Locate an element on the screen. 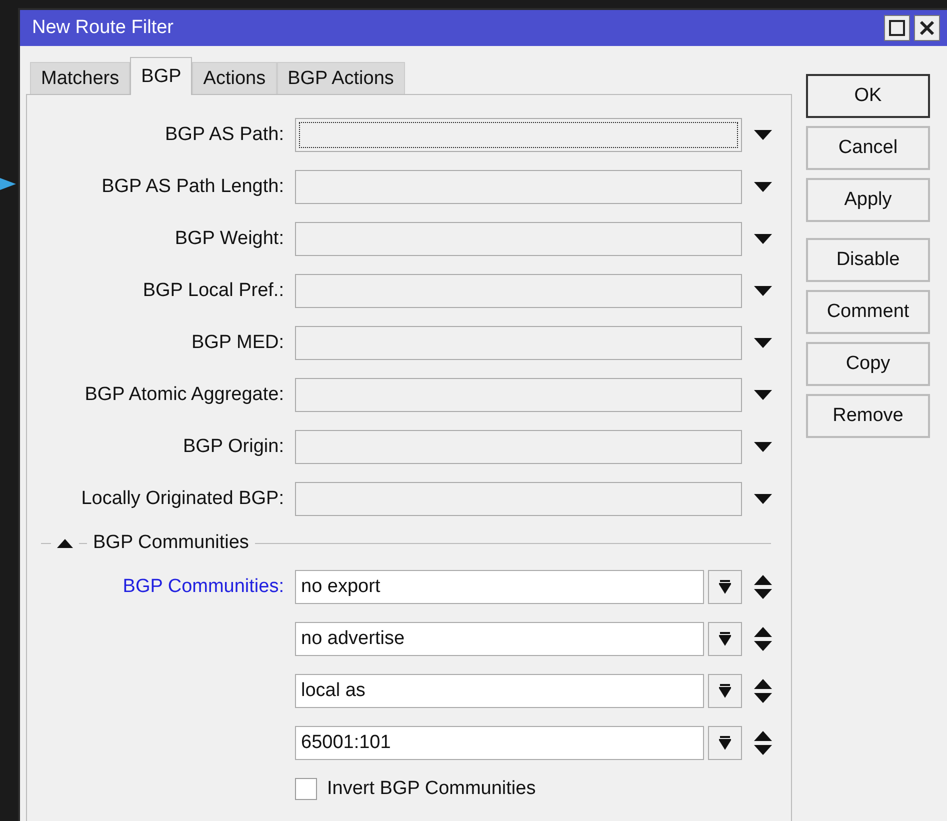  field-label: BGP AS Path Length: is located at coordinates (192, 187).